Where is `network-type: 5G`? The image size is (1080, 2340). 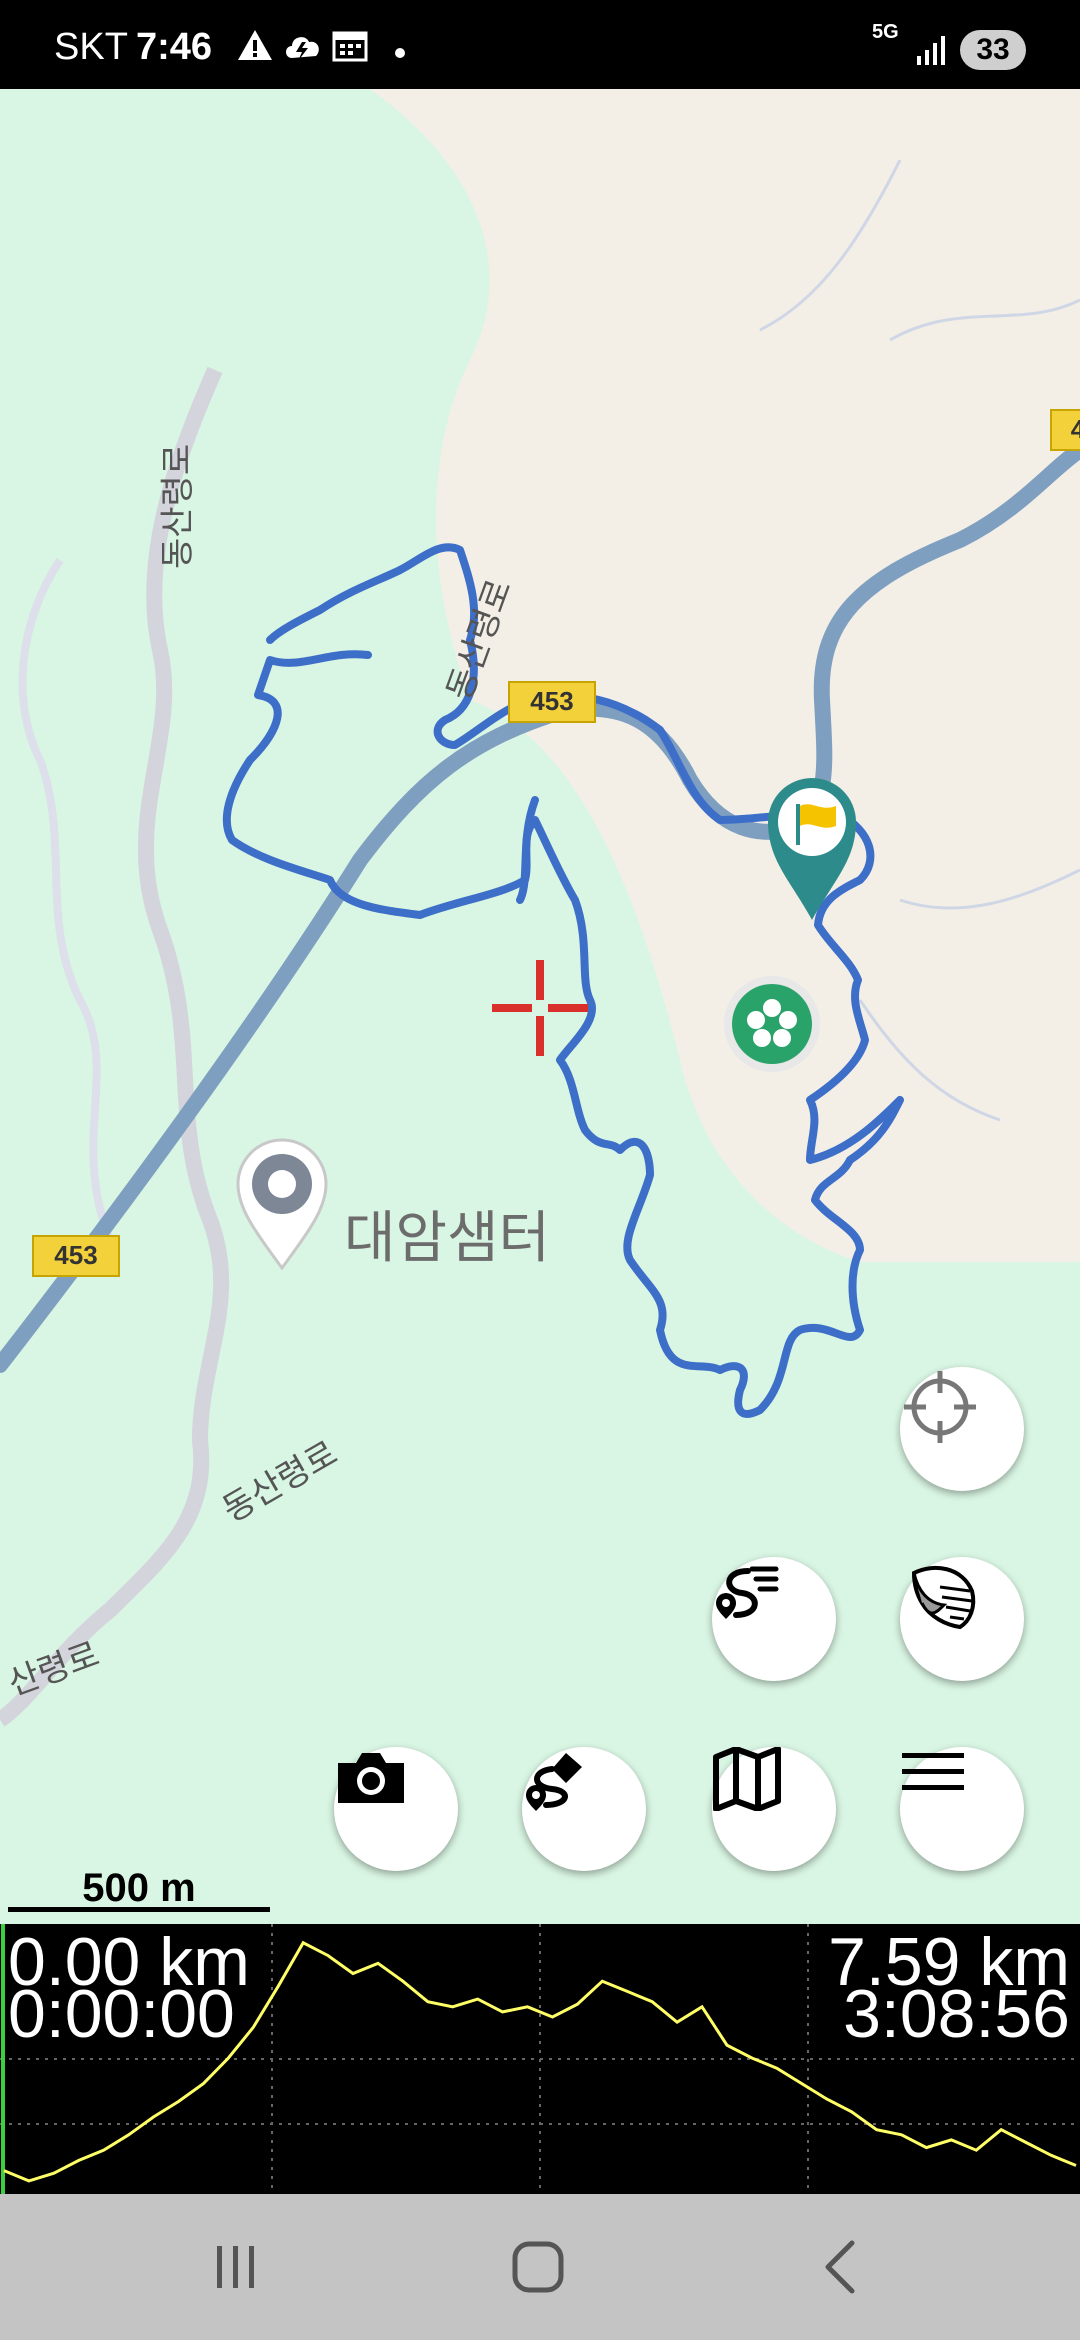 network-type: 5G is located at coordinates (885, 32).